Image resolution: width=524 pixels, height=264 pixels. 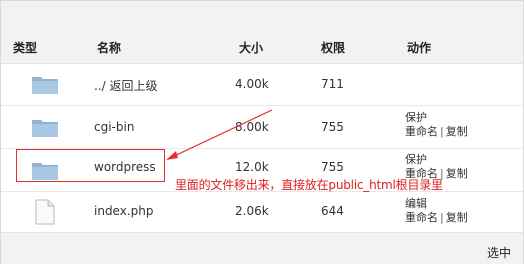 What do you see at coordinates (123, 211) in the screenshot?
I see `row-name: index.php` at bounding box center [123, 211].